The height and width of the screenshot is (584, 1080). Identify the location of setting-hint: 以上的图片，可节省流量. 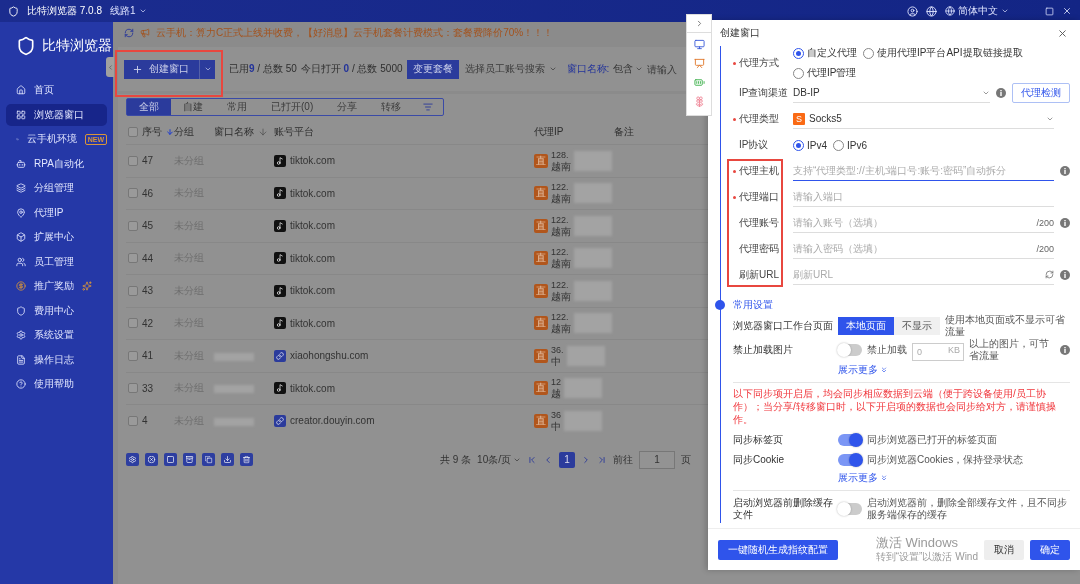
(1009, 350).